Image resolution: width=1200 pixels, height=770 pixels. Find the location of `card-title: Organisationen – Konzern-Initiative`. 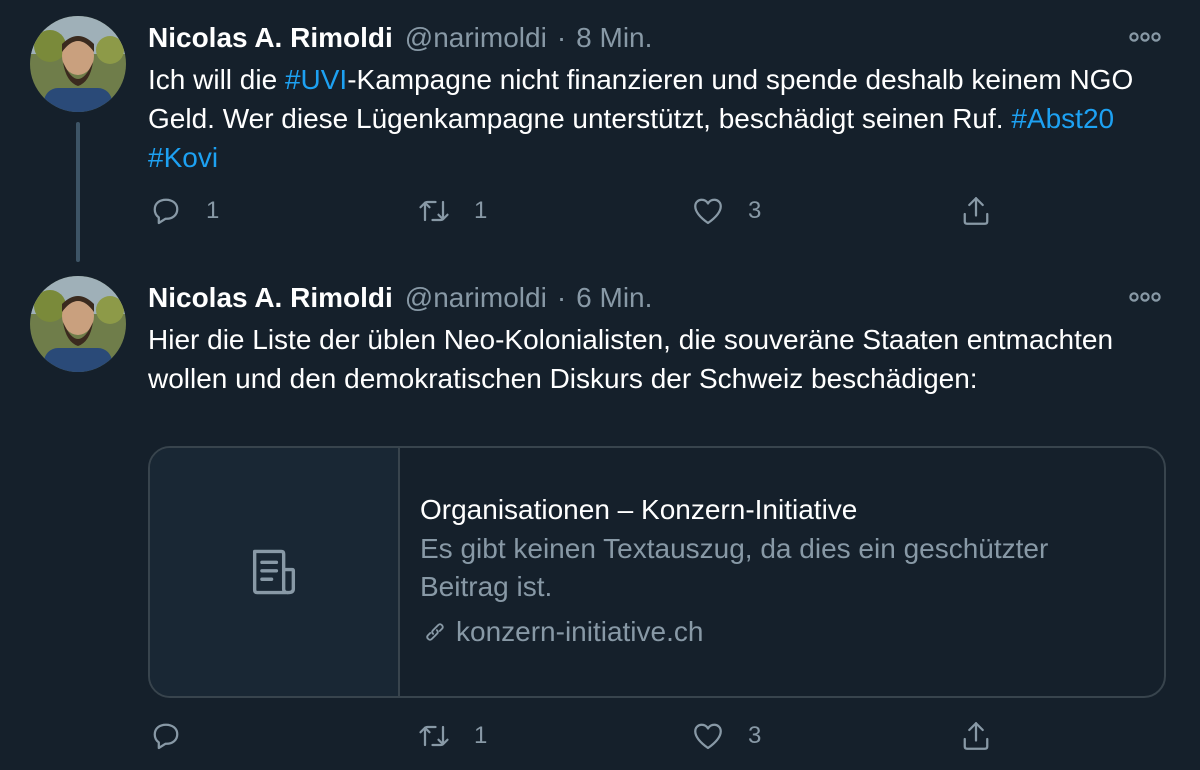

card-title: Organisationen – Konzern-Initiative is located at coordinates (639, 509).